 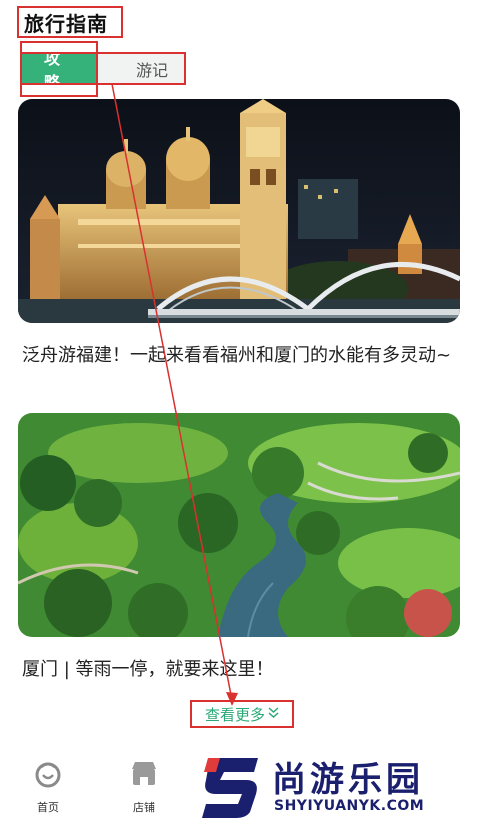 I want to click on watermark: 尚游乐园 SHYIYUANYK.COM, so click(x=340, y=787).